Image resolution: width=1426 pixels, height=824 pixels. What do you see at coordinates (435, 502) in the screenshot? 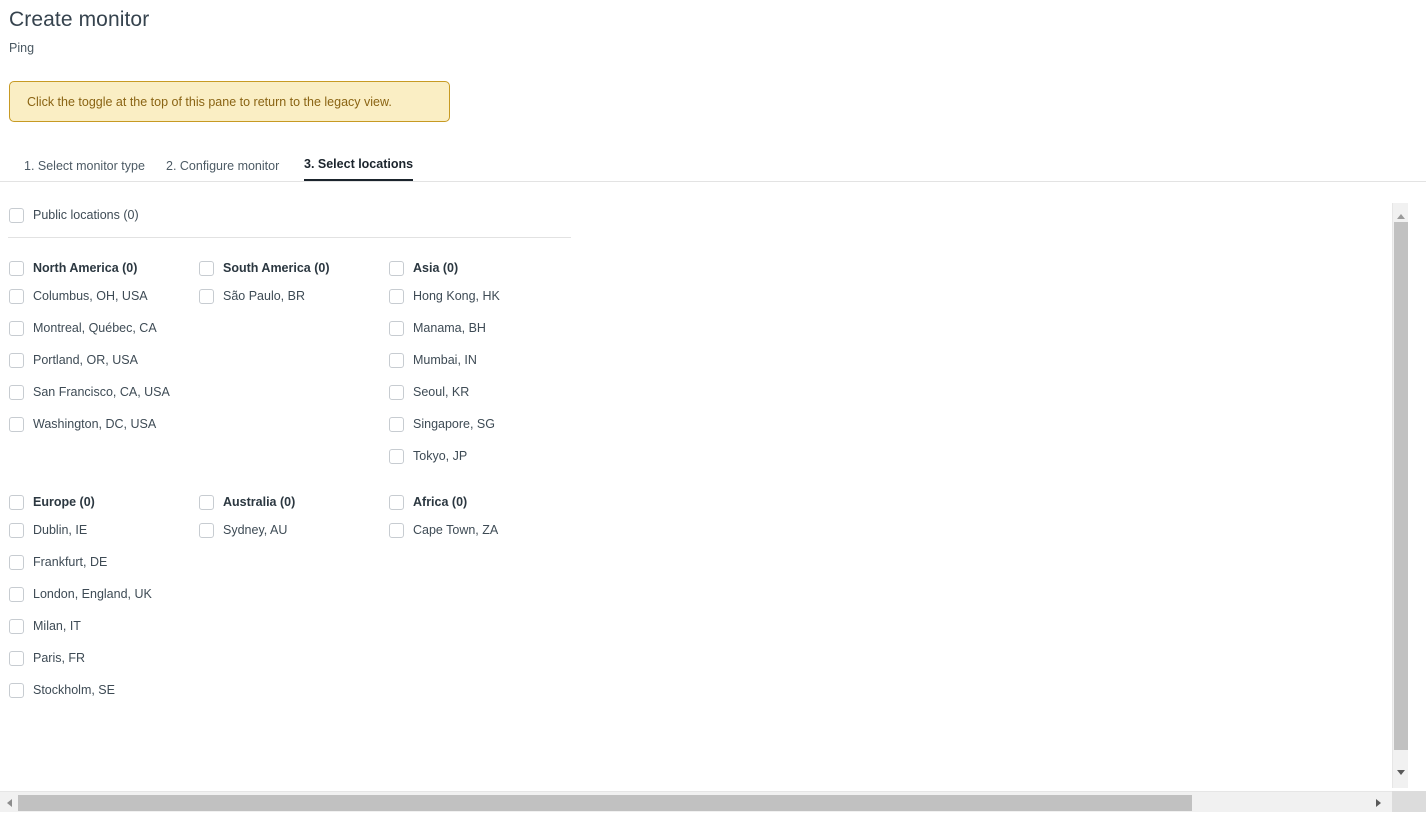
I see `region-label: Africa (0)` at bounding box center [435, 502].